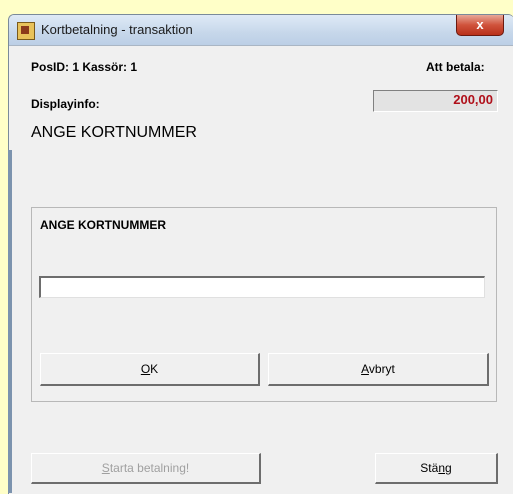 The image size is (513, 494). I want to click on start-payment-label-rest: tarta betalning!, so click(149, 468).